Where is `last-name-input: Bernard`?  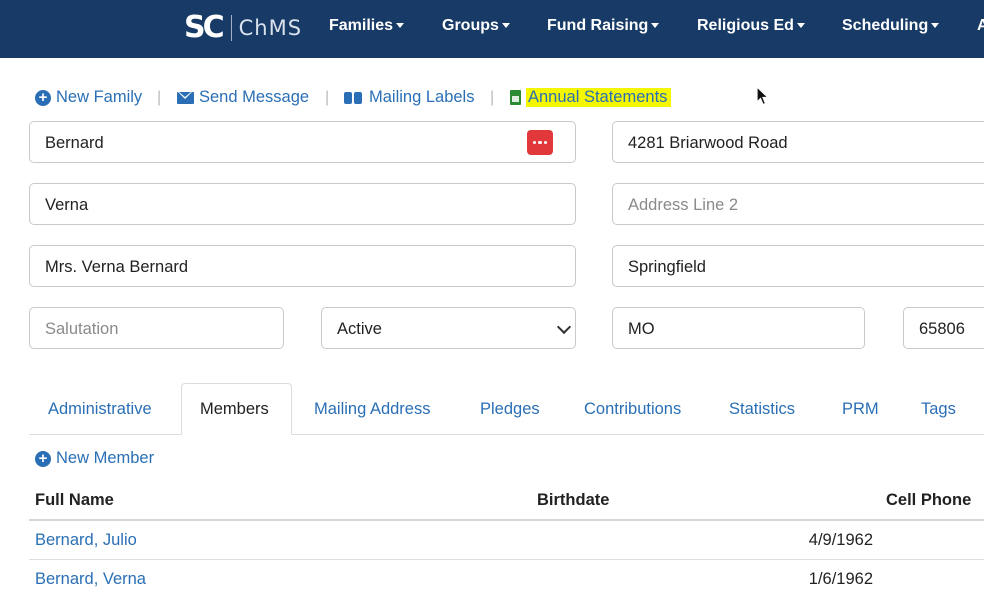
last-name-input: Bernard is located at coordinates (302, 142).